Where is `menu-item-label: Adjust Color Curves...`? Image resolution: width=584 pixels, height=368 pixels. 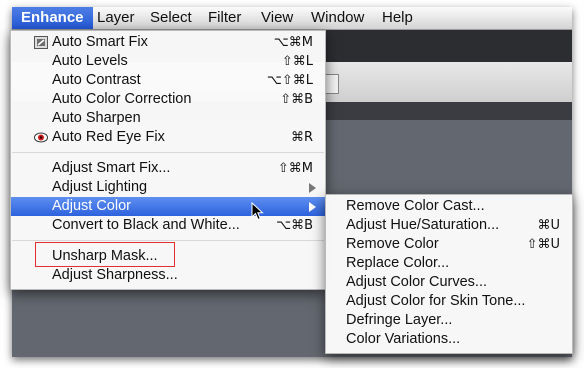 menu-item-label: Adjust Color Curves... is located at coordinates (417, 282).